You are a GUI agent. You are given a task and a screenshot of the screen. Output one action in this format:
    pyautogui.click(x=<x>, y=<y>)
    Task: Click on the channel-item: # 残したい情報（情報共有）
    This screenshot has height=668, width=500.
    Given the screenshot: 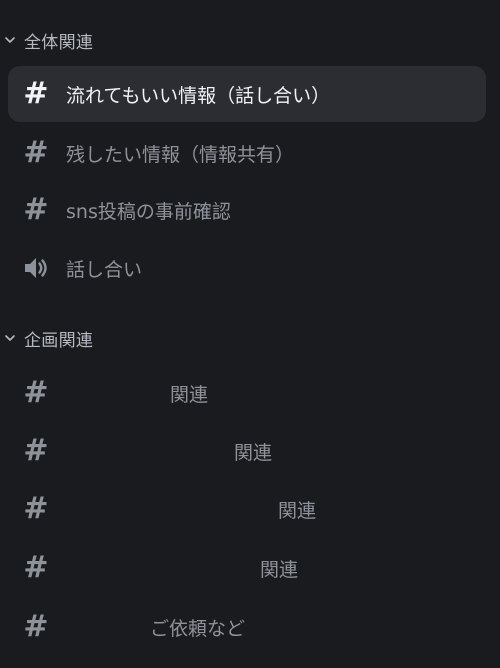 What is the action you would take?
    pyautogui.click(x=247, y=153)
    